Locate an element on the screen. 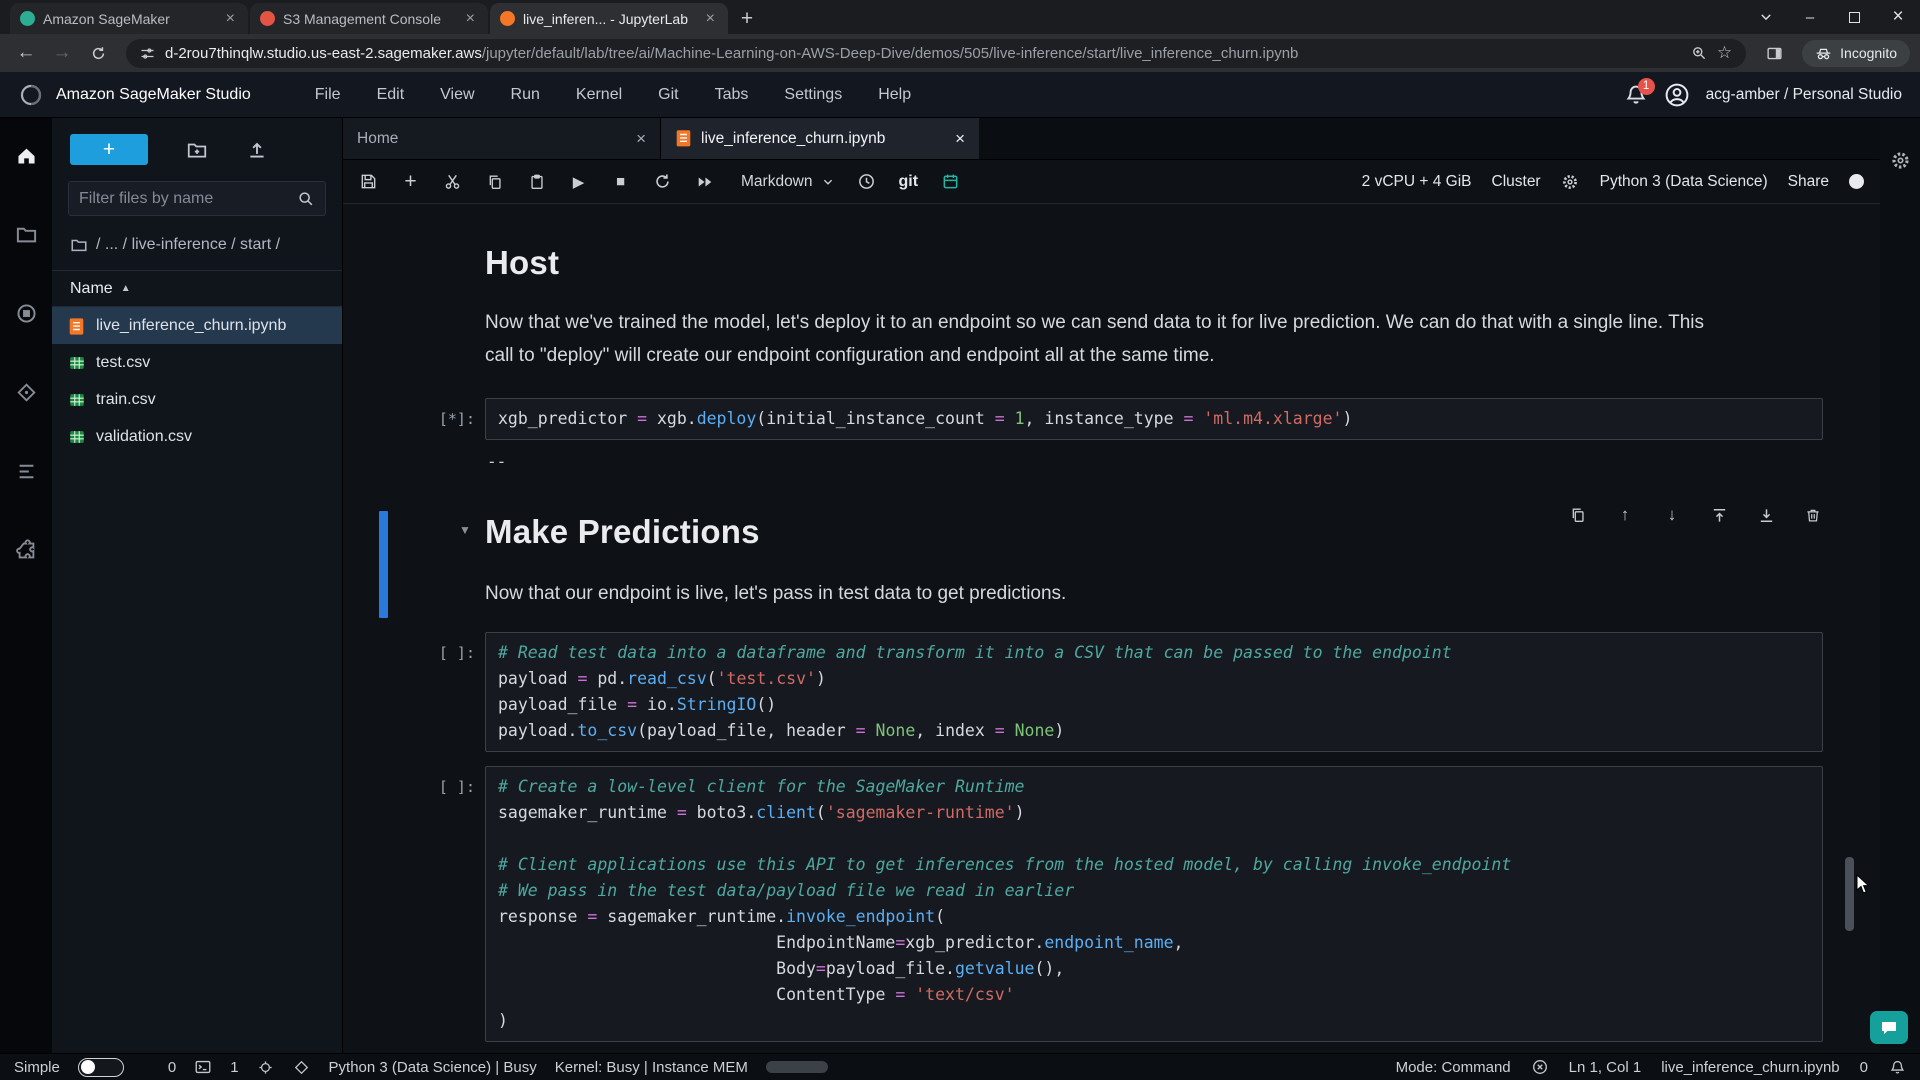 This screenshot has width=1920, height=1080. kernel-status-text: Python 3 (Data Science) | Busy is located at coordinates (433, 1067).